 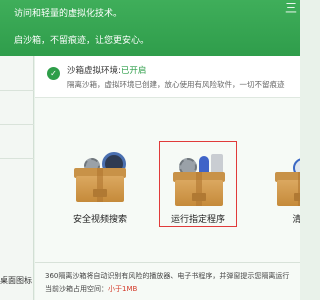 I want to click on left-sidebar: 桌面图标, so click(x=17, y=178).